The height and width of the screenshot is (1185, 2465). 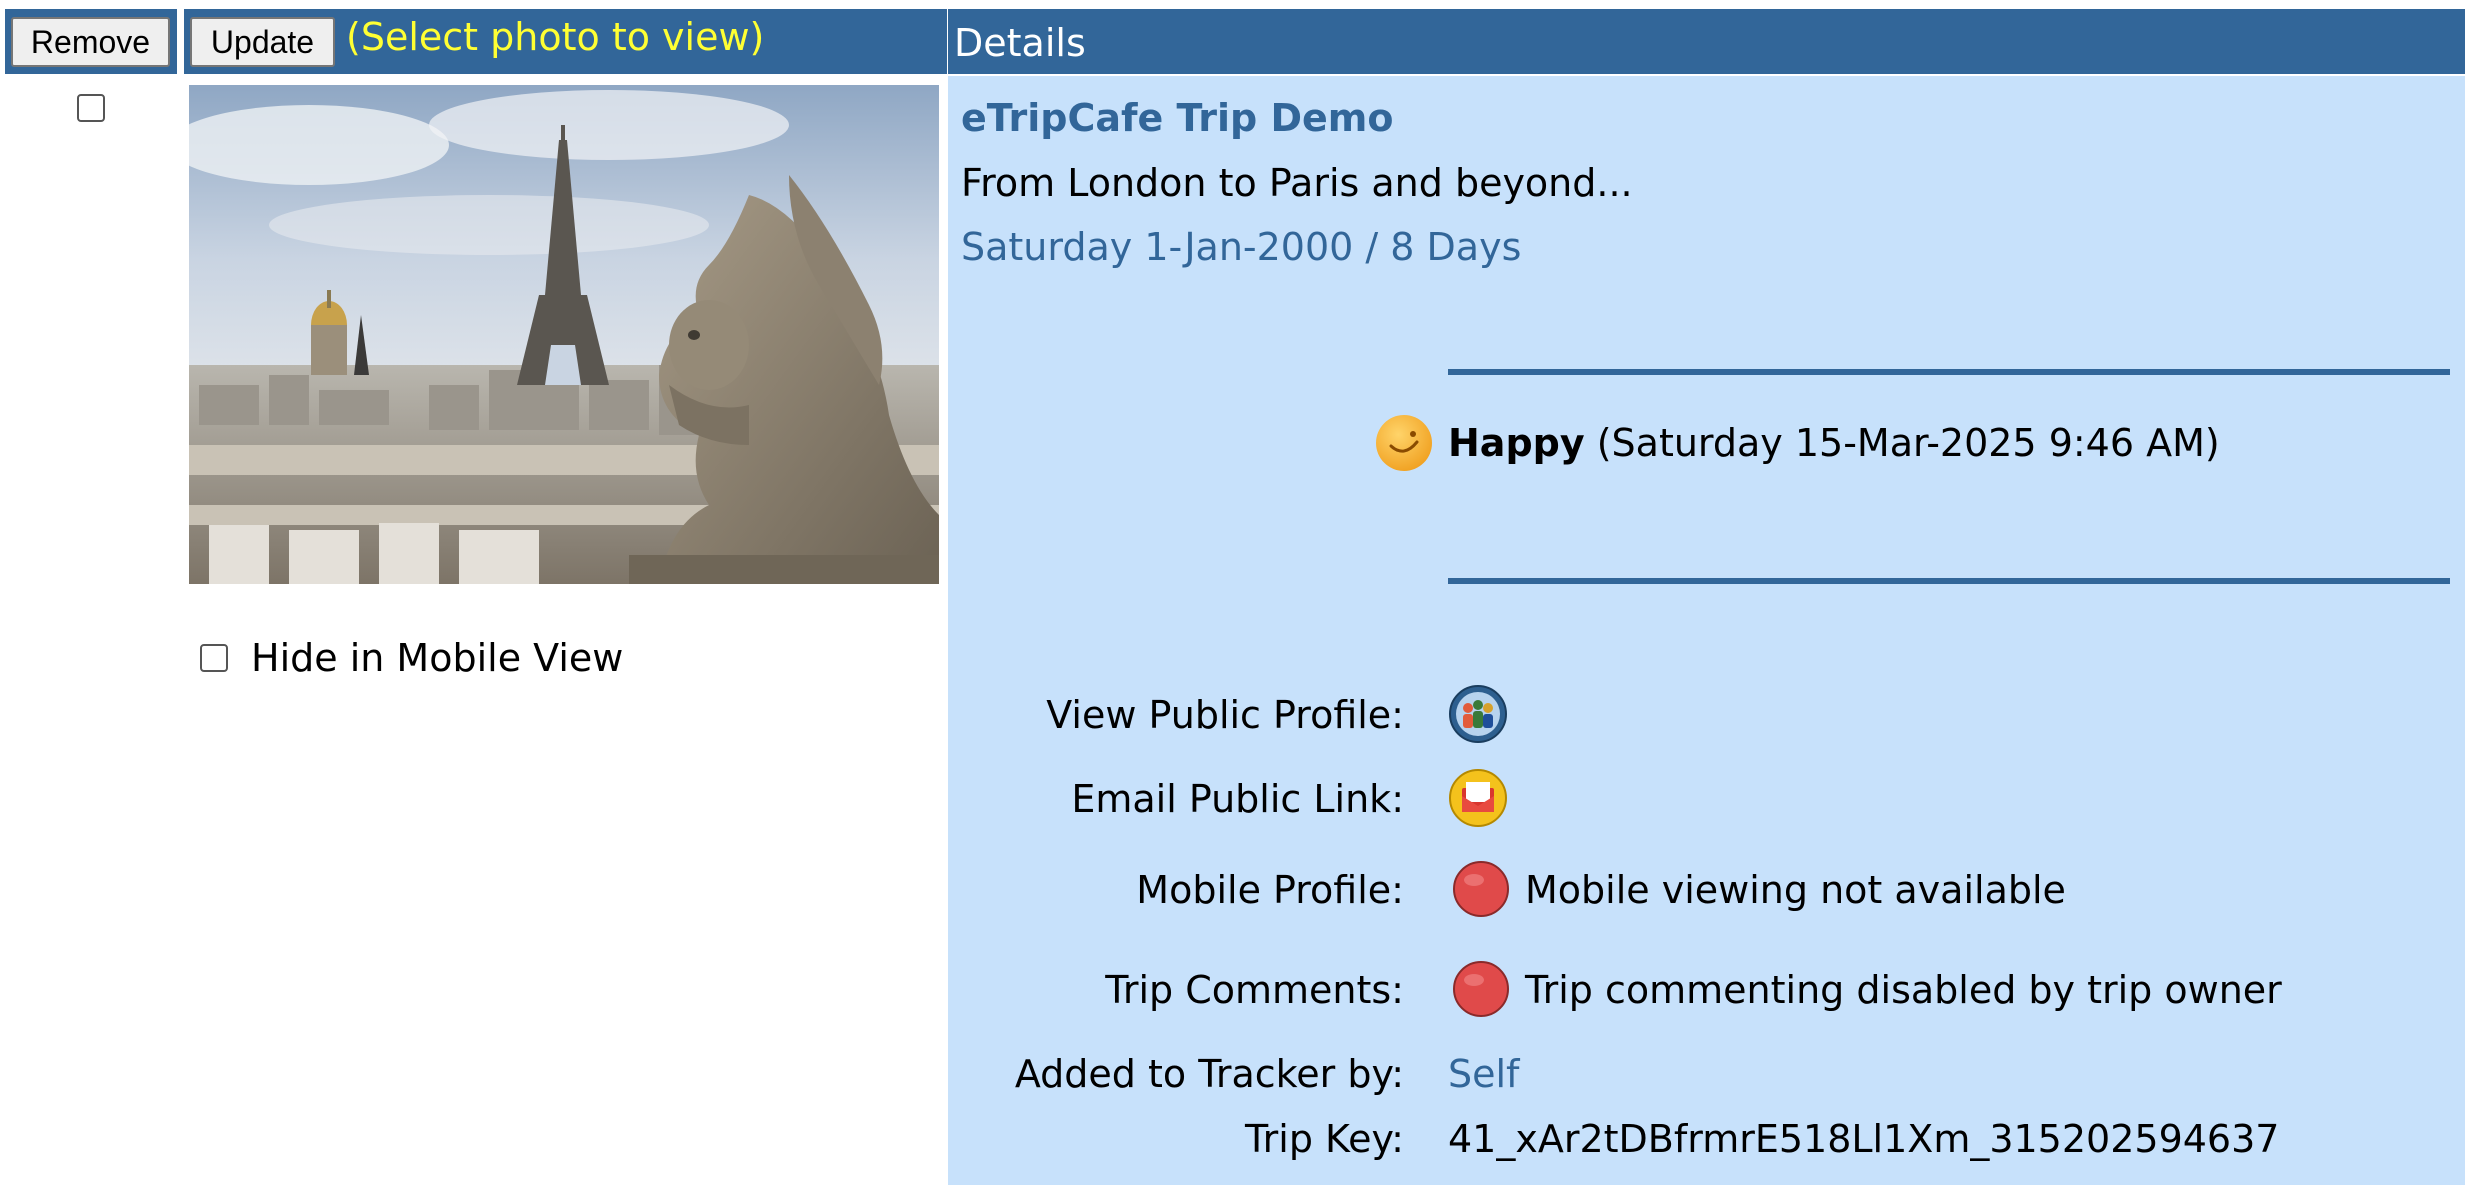 What do you see at coordinates (1225, 715) in the screenshot?
I see `public-profile-label: View Public Profile:` at bounding box center [1225, 715].